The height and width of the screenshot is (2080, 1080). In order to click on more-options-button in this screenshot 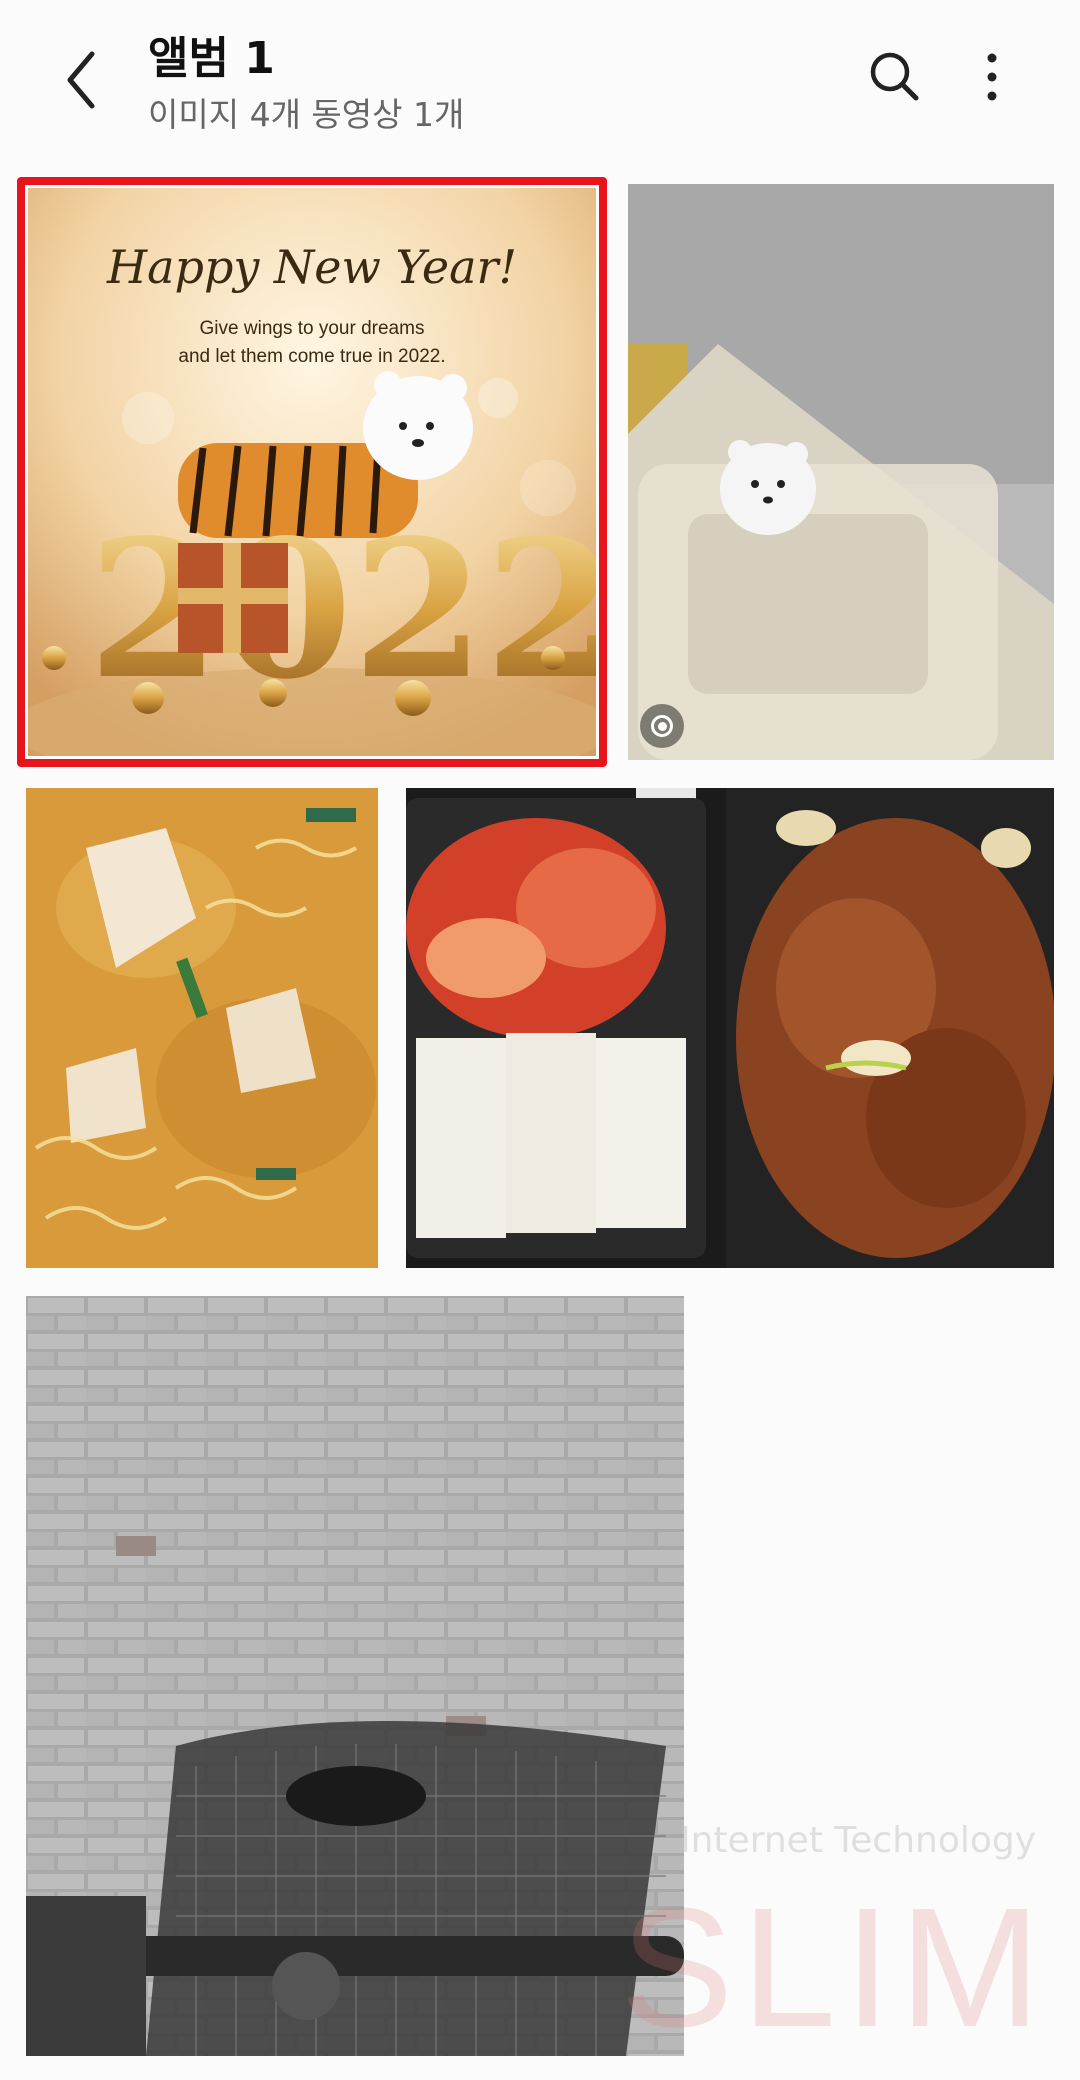, I will do `click(992, 77)`.